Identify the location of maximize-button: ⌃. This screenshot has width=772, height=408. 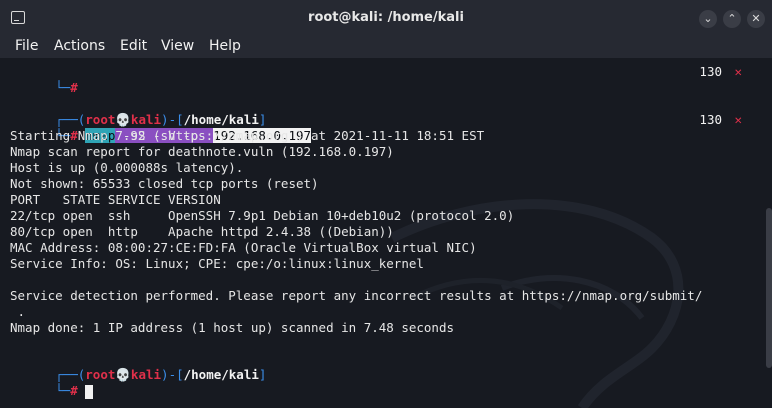
(732, 19).